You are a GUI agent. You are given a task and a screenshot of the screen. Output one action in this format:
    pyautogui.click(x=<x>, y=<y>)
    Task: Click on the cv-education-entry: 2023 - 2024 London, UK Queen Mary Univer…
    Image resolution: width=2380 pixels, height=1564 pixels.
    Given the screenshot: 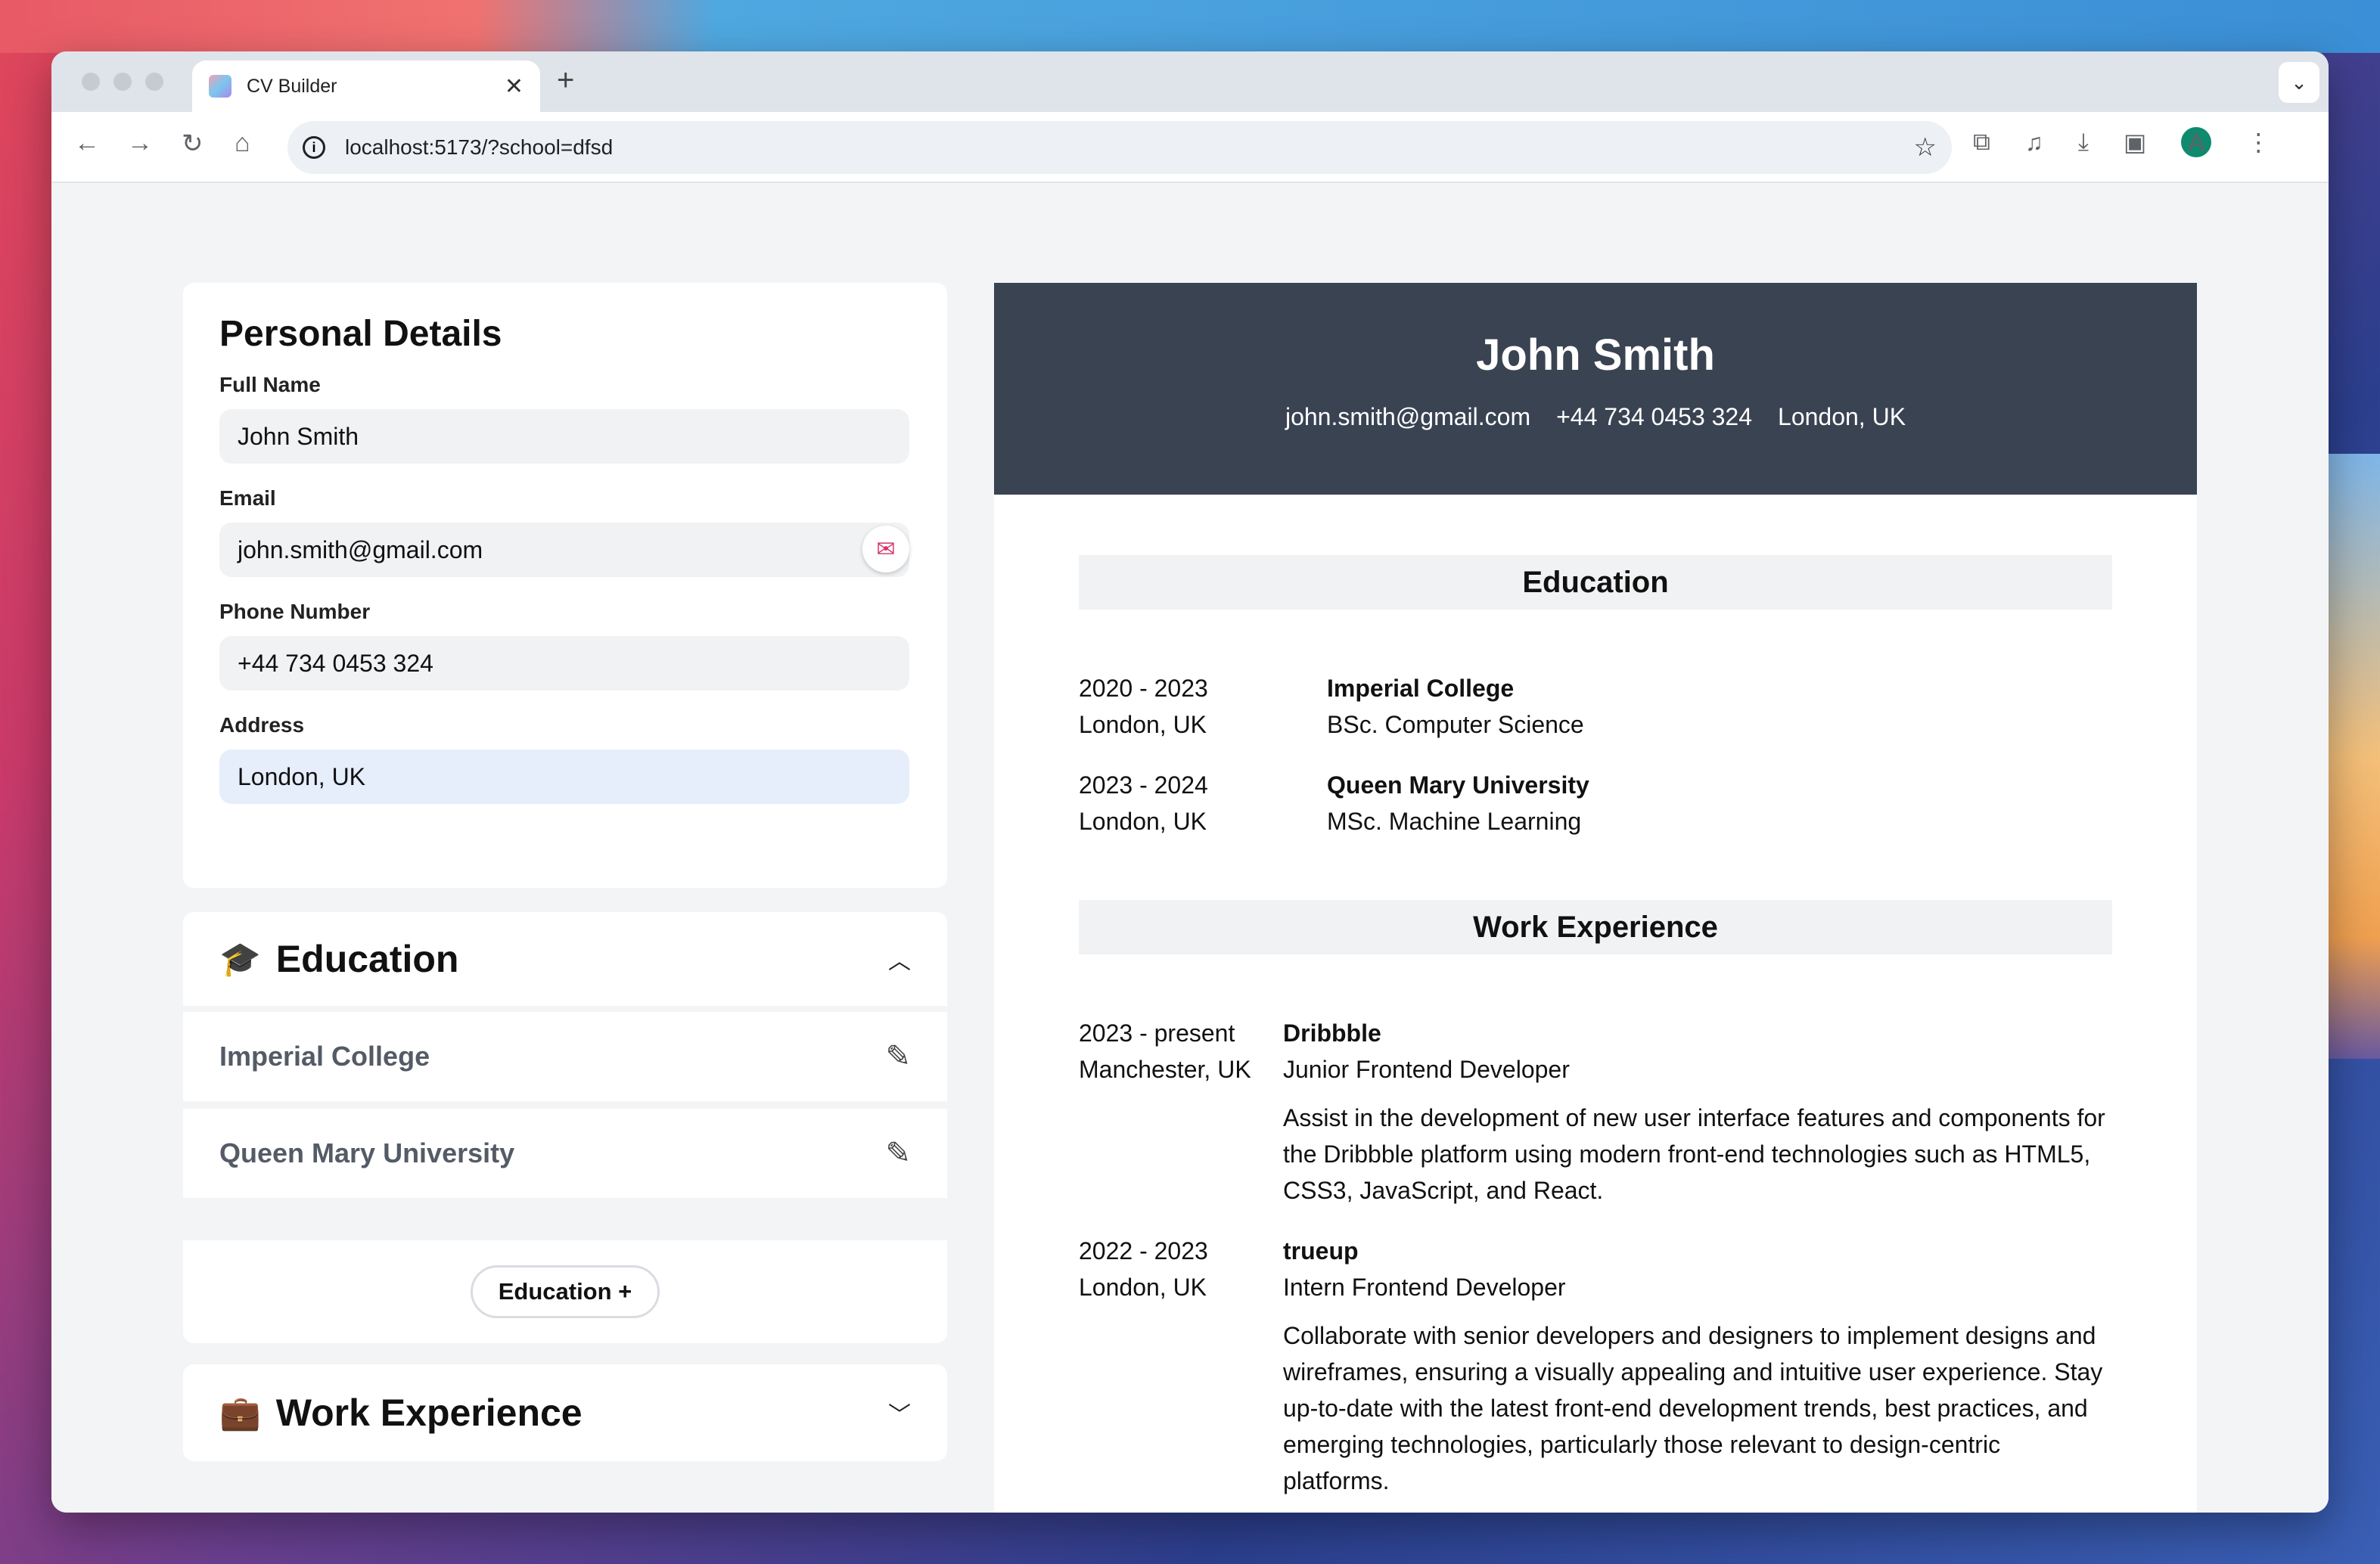 What is the action you would take?
    pyautogui.click(x=1595, y=803)
    